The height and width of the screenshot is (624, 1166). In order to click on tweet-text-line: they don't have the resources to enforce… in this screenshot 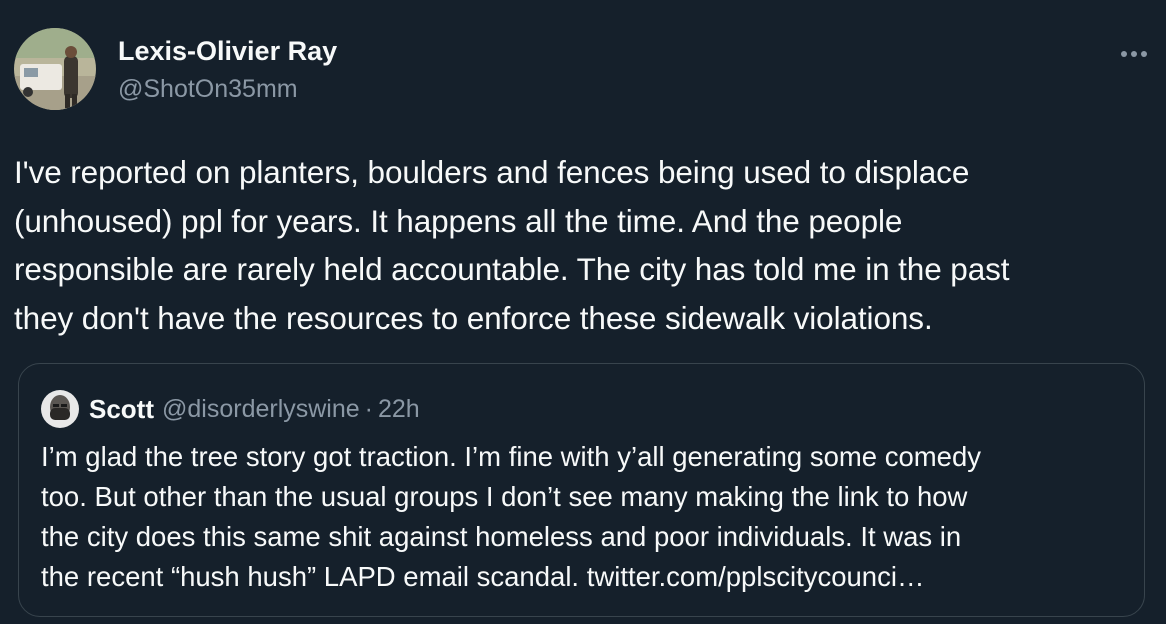, I will do `click(473, 317)`.